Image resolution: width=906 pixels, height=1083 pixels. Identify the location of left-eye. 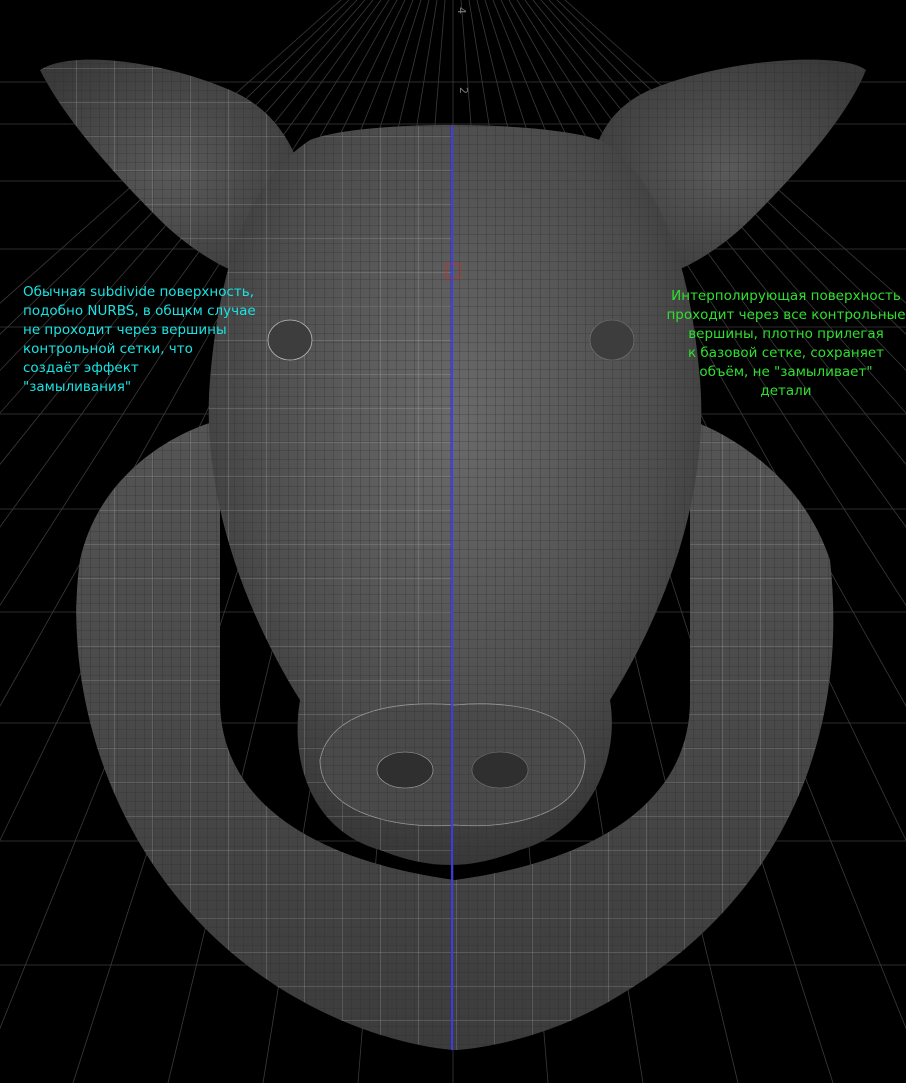
(290, 340).